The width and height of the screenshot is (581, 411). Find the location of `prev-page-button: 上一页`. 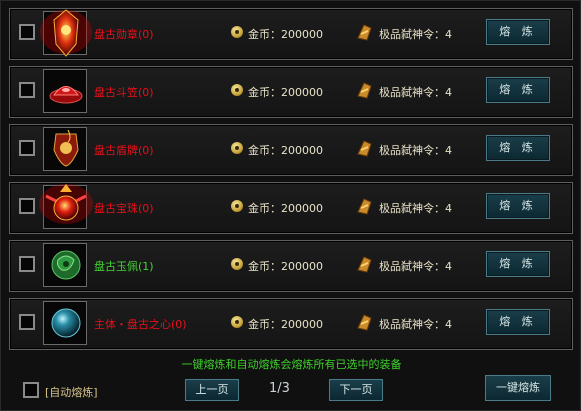

prev-page-button: 上一页 is located at coordinates (212, 390).